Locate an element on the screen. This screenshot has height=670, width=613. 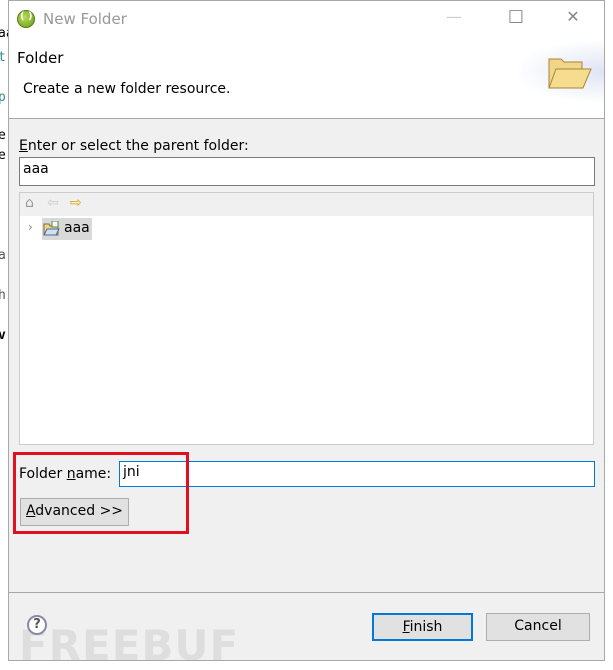
parent-folder-input: aaa is located at coordinates (307, 171).